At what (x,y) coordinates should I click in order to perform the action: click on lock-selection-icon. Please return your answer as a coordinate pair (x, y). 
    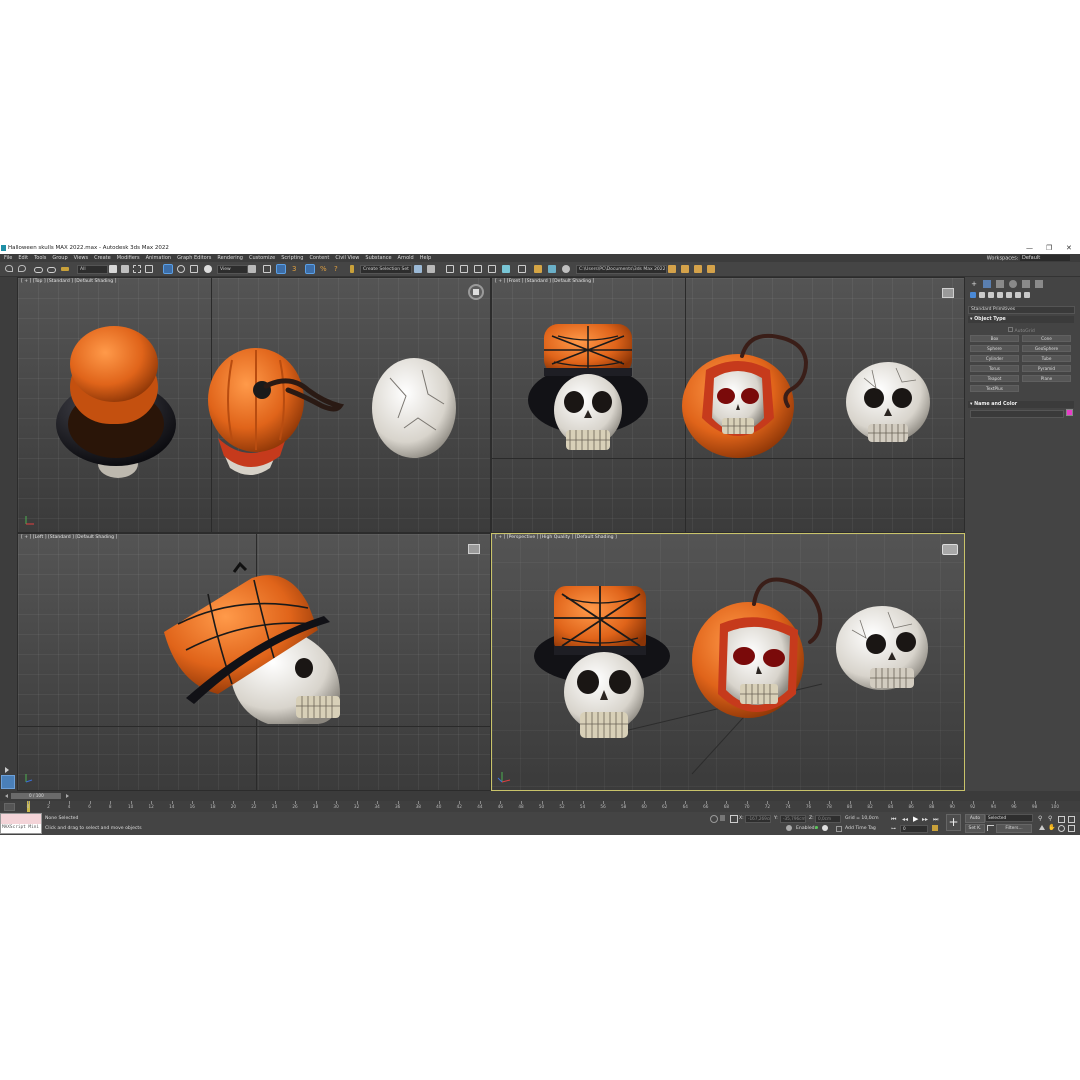
    Looking at the image, I should click on (722, 818).